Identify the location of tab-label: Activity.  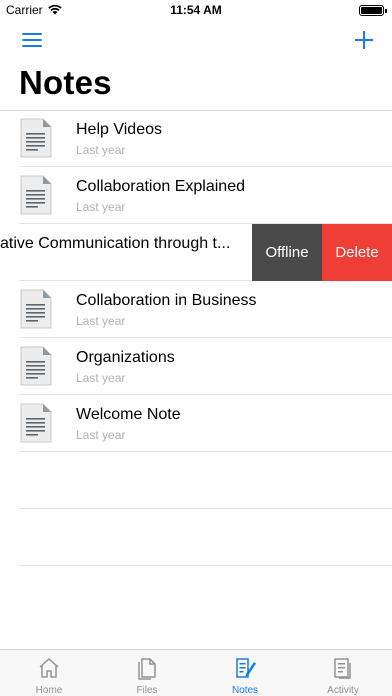
(343, 690).